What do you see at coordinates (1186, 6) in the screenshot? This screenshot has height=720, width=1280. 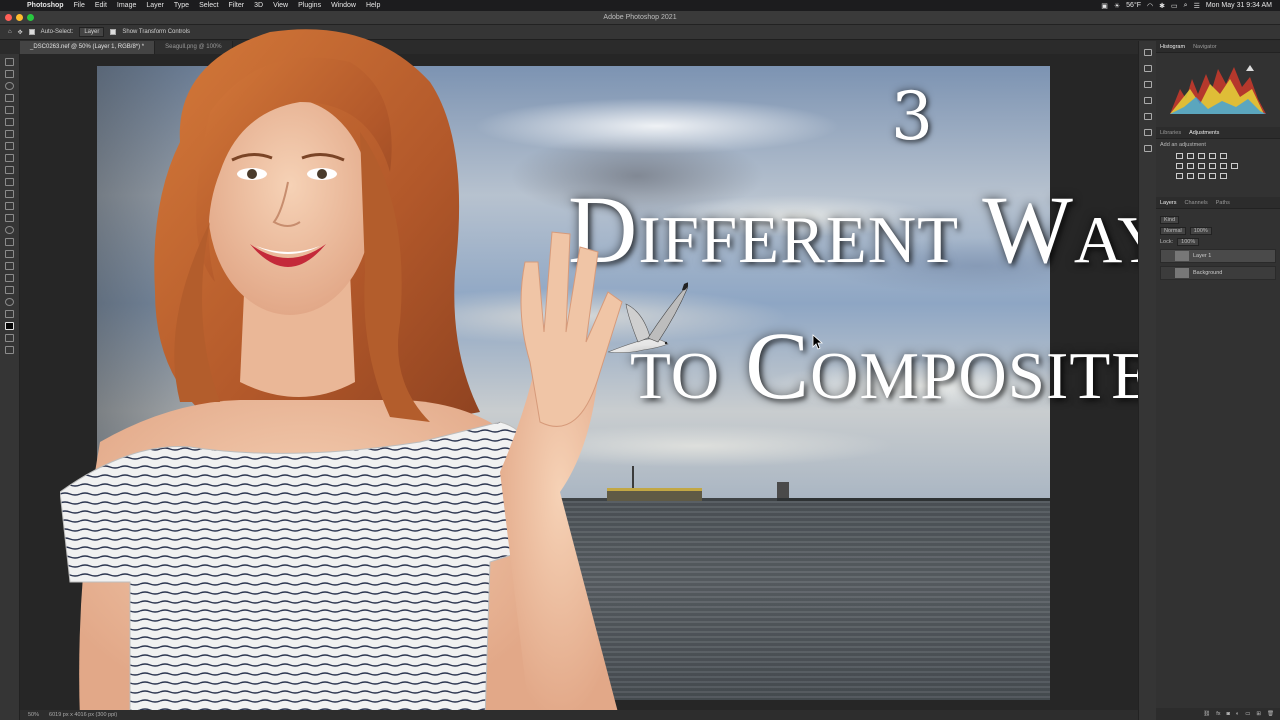 I see `search-icon: ⌕` at bounding box center [1186, 6].